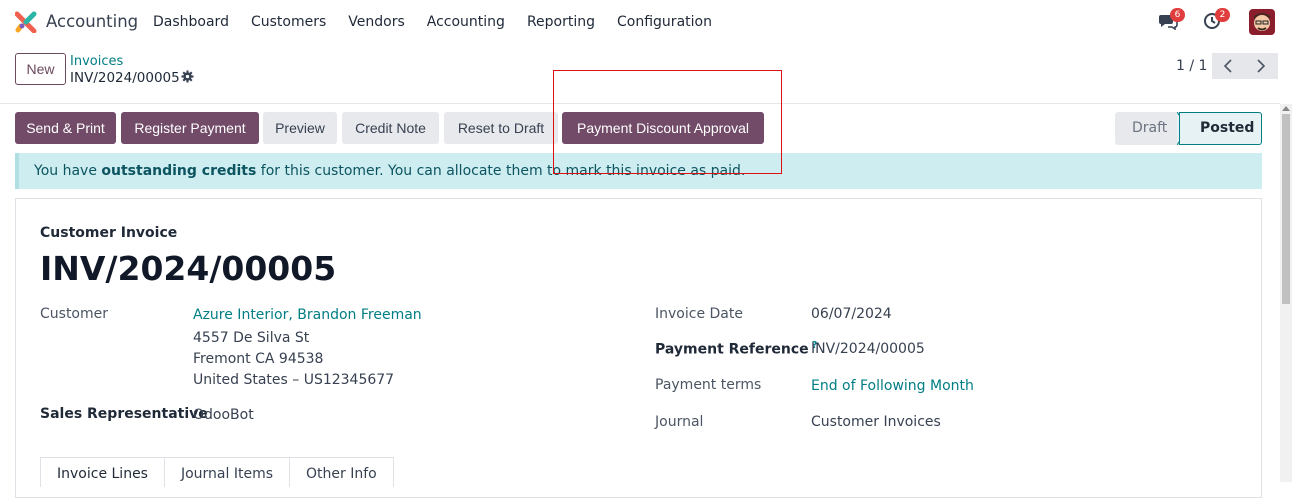  I want to click on credit-note-button: Credit Note, so click(390, 128).